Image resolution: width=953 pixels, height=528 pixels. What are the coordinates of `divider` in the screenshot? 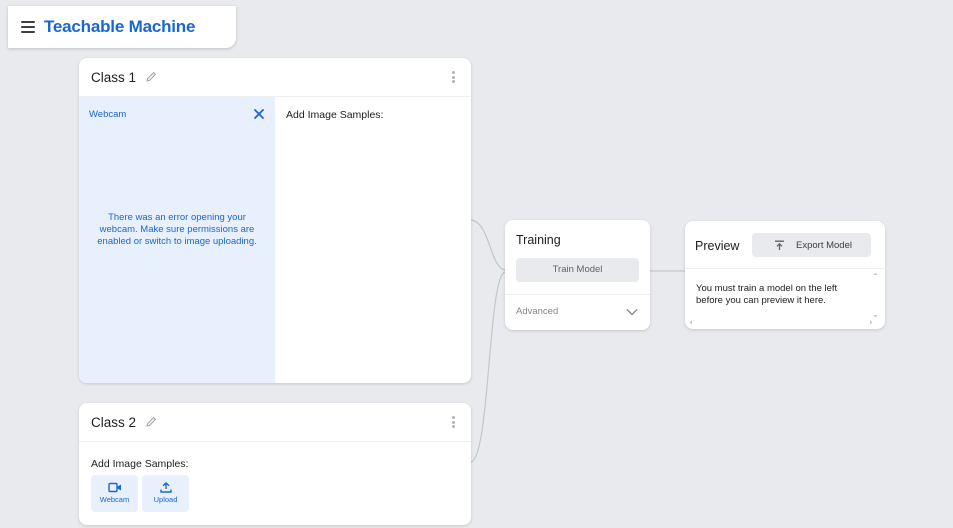 It's located at (785, 268).